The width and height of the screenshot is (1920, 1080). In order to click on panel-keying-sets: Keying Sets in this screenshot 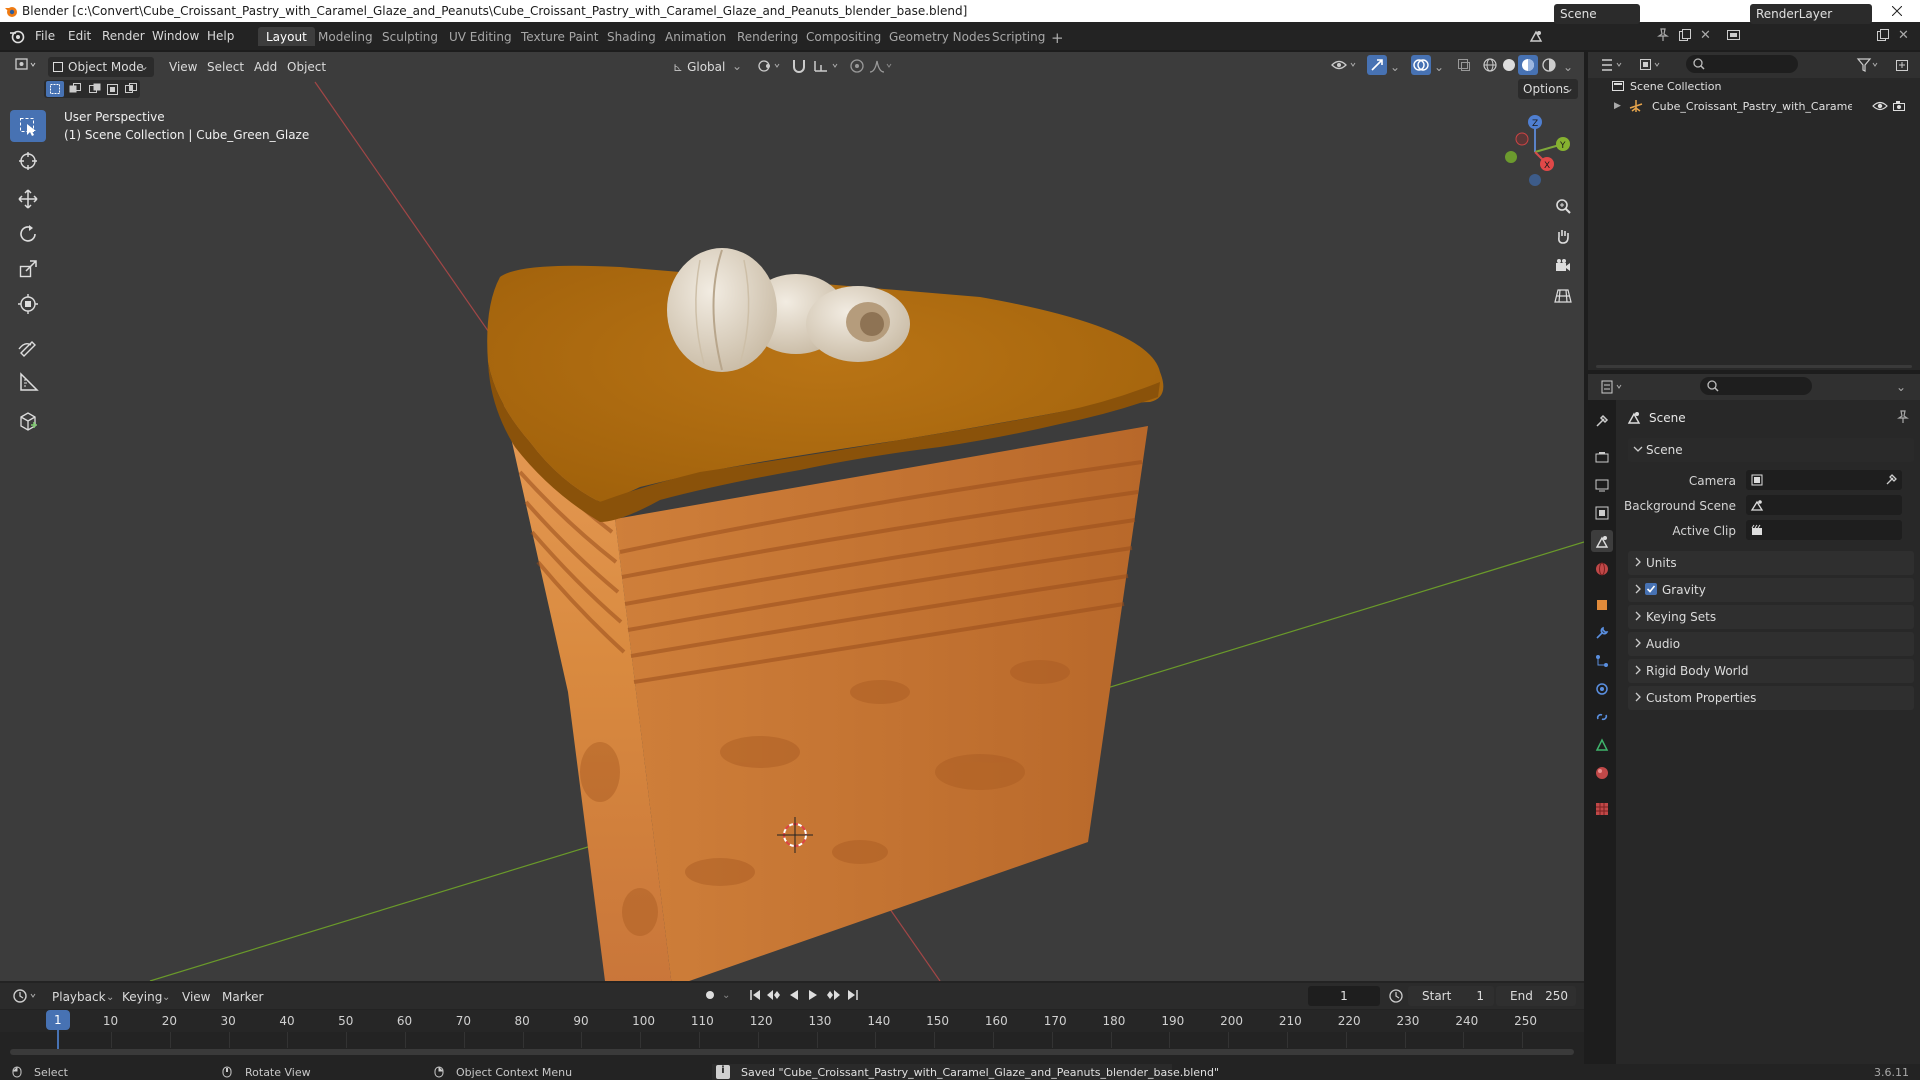, I will do `click(1771, 617)`.